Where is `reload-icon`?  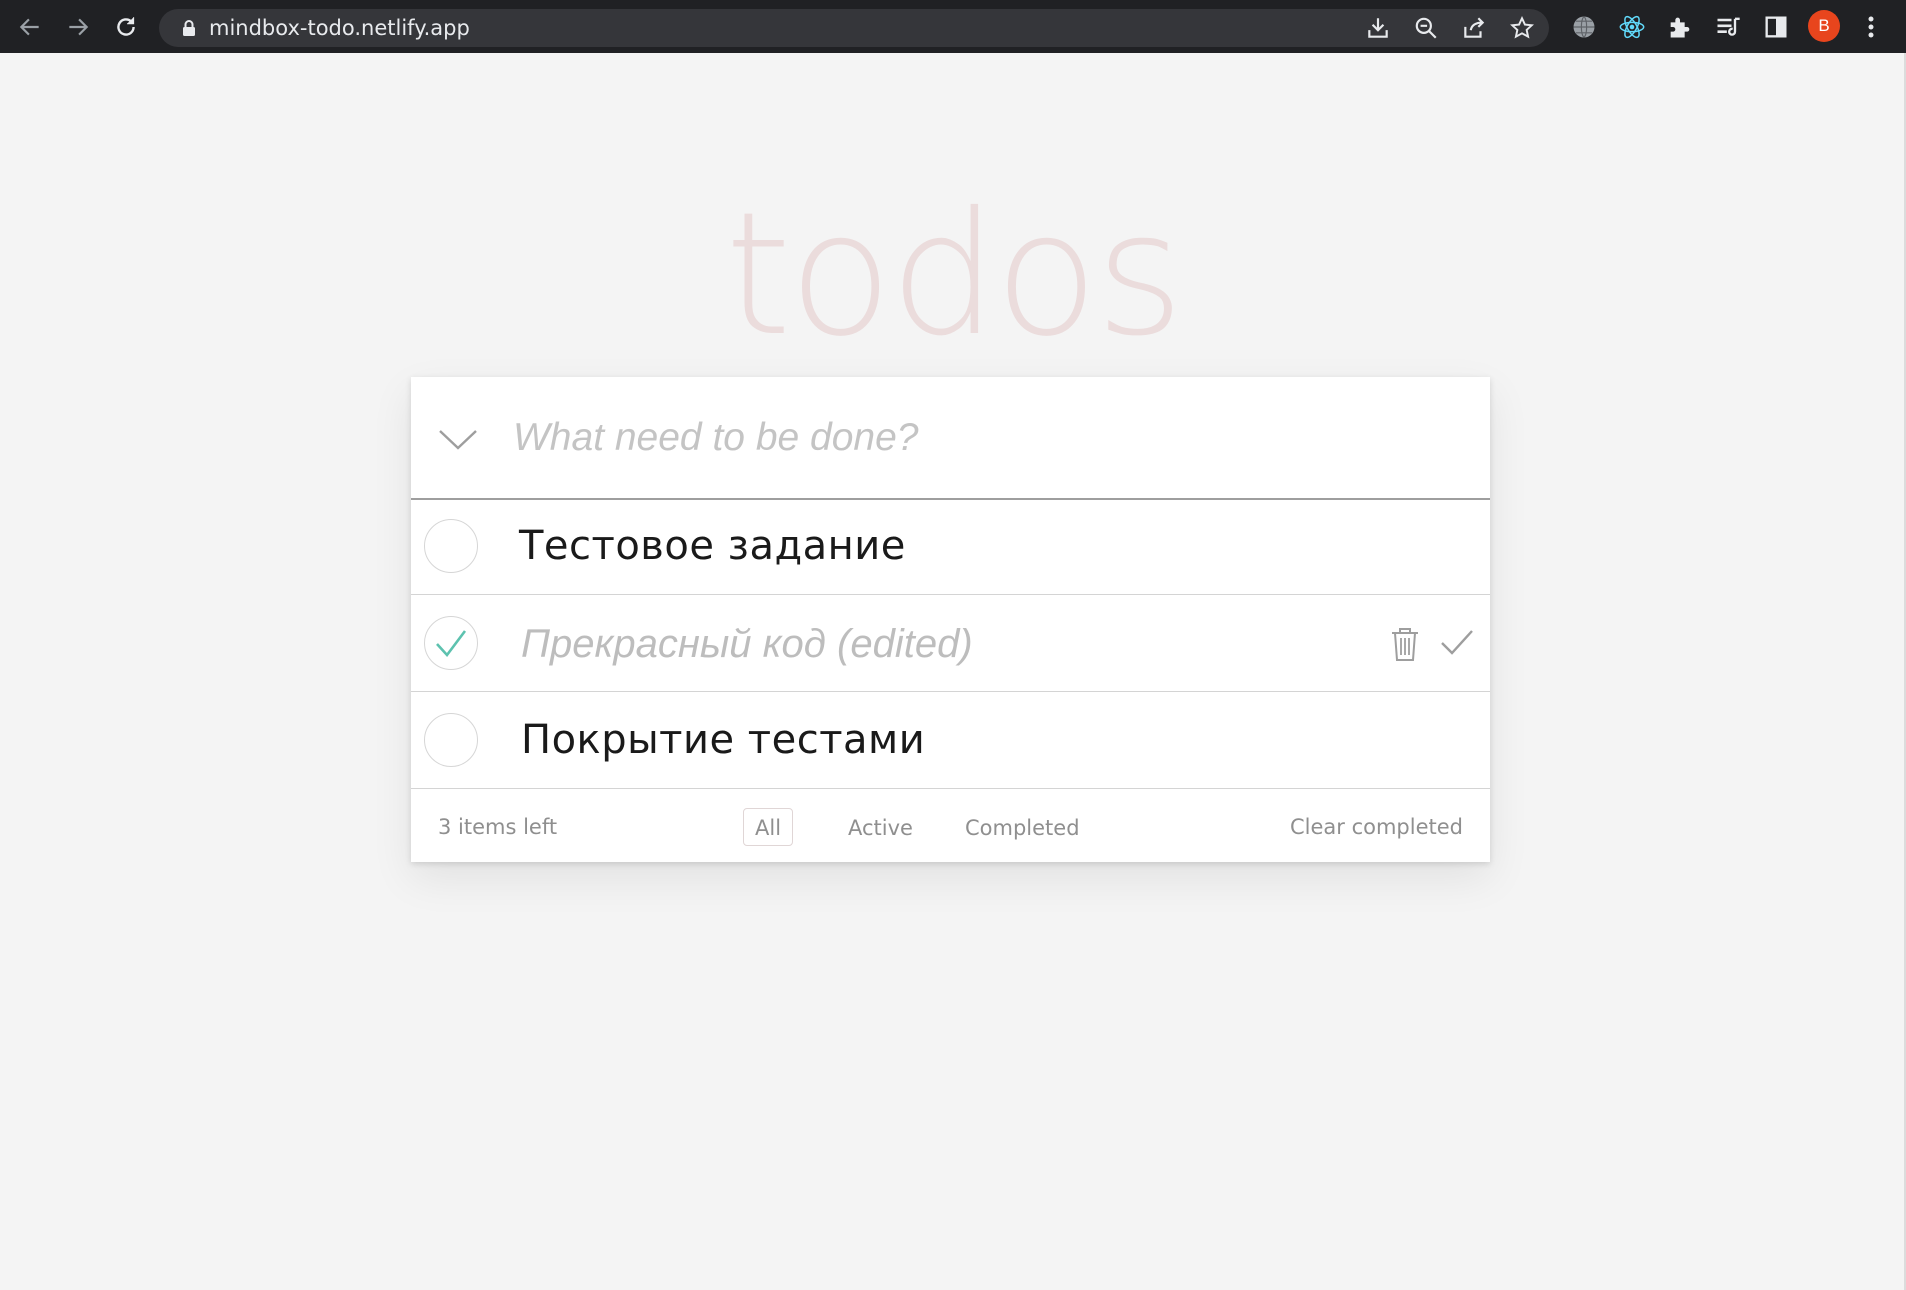
reload-icon is located at coordinates (126, 26).